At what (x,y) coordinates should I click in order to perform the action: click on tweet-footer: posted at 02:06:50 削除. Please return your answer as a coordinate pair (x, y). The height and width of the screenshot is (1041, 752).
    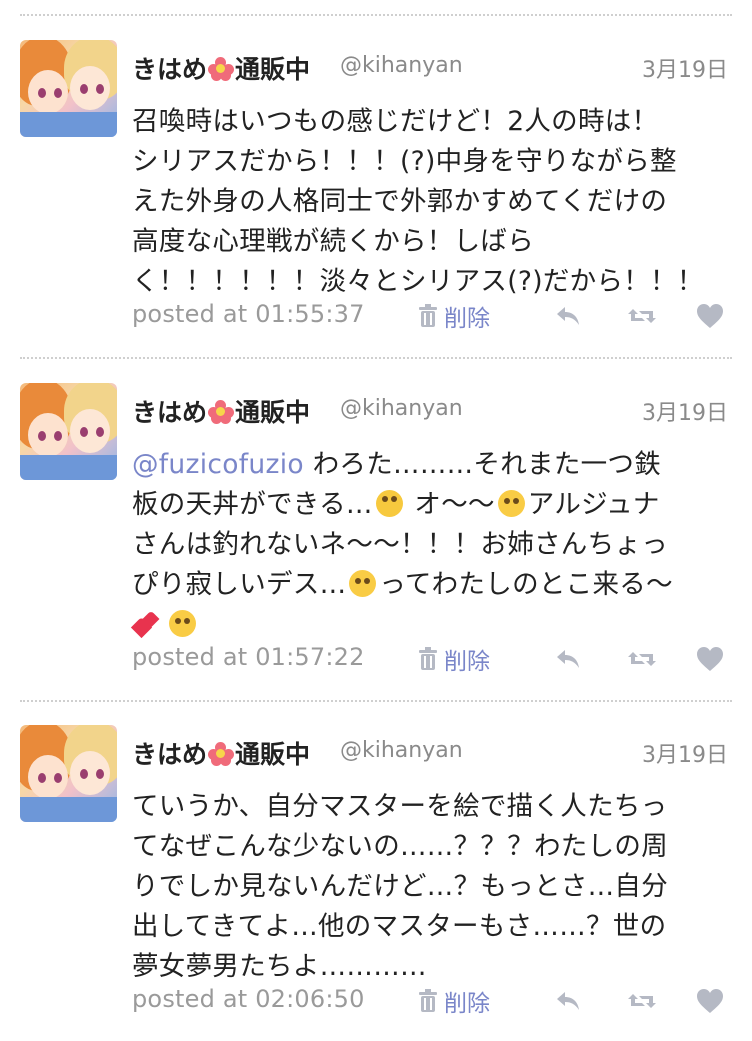
    Looking at the image, I should click on (437, 1003).